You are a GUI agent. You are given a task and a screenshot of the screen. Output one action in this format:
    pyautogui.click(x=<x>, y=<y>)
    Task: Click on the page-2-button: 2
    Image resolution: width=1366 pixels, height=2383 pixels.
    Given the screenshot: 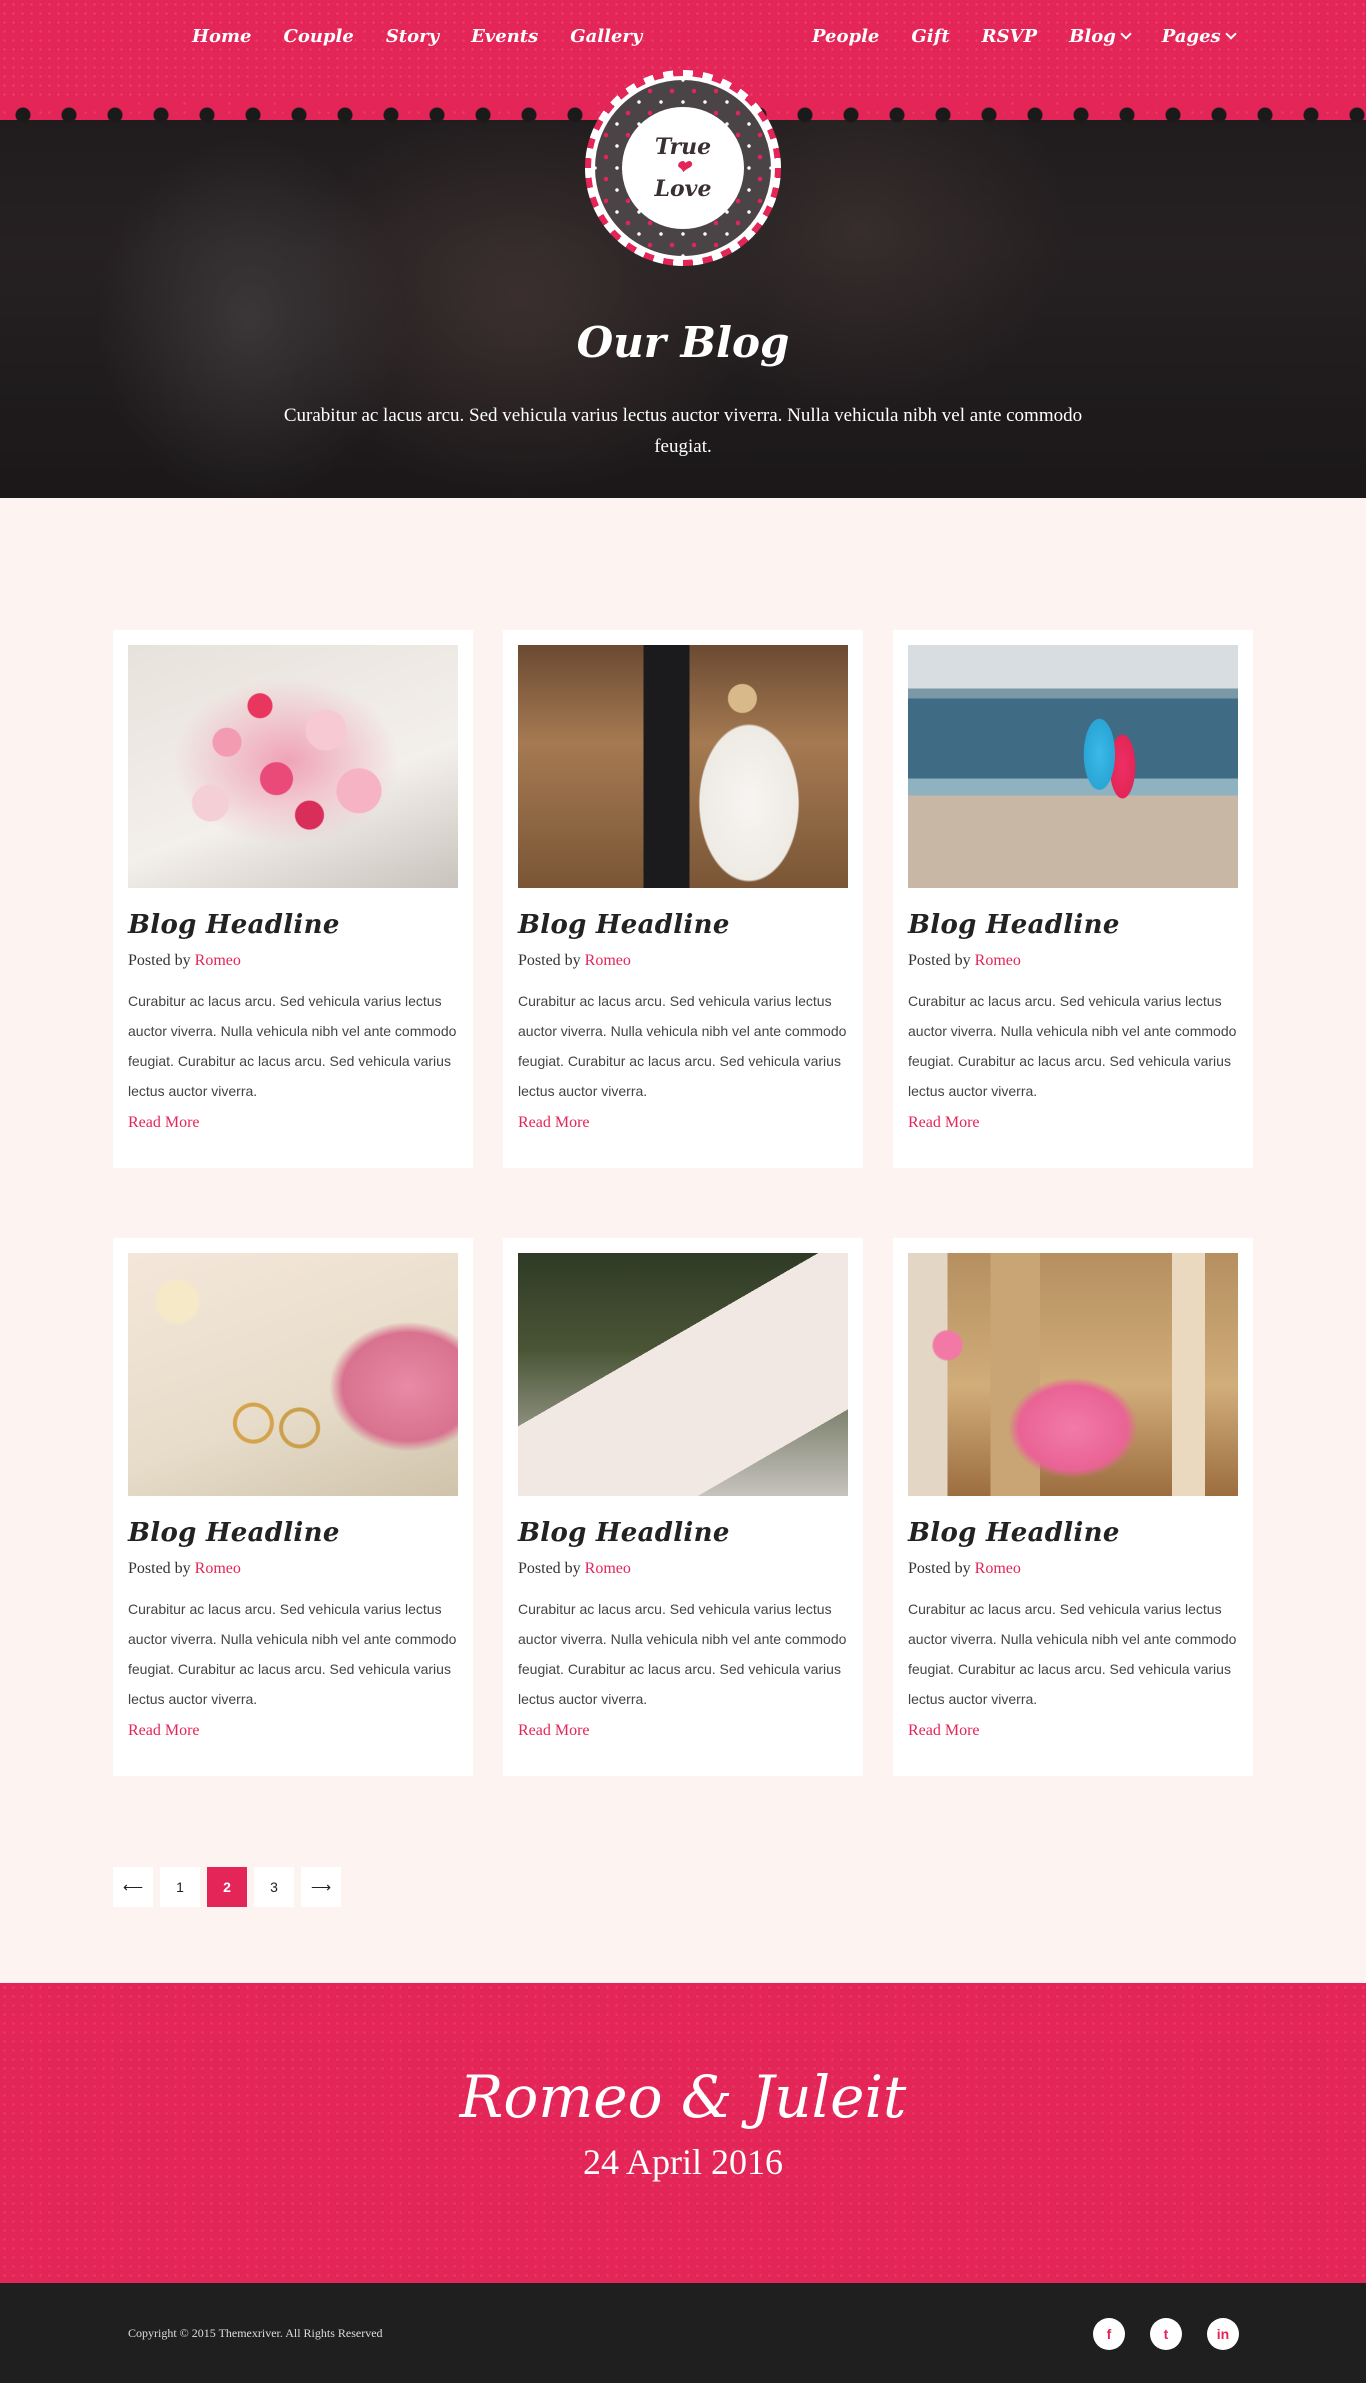 What is the action you would take?
    pyautogui.click(x=227, y=1887)
    